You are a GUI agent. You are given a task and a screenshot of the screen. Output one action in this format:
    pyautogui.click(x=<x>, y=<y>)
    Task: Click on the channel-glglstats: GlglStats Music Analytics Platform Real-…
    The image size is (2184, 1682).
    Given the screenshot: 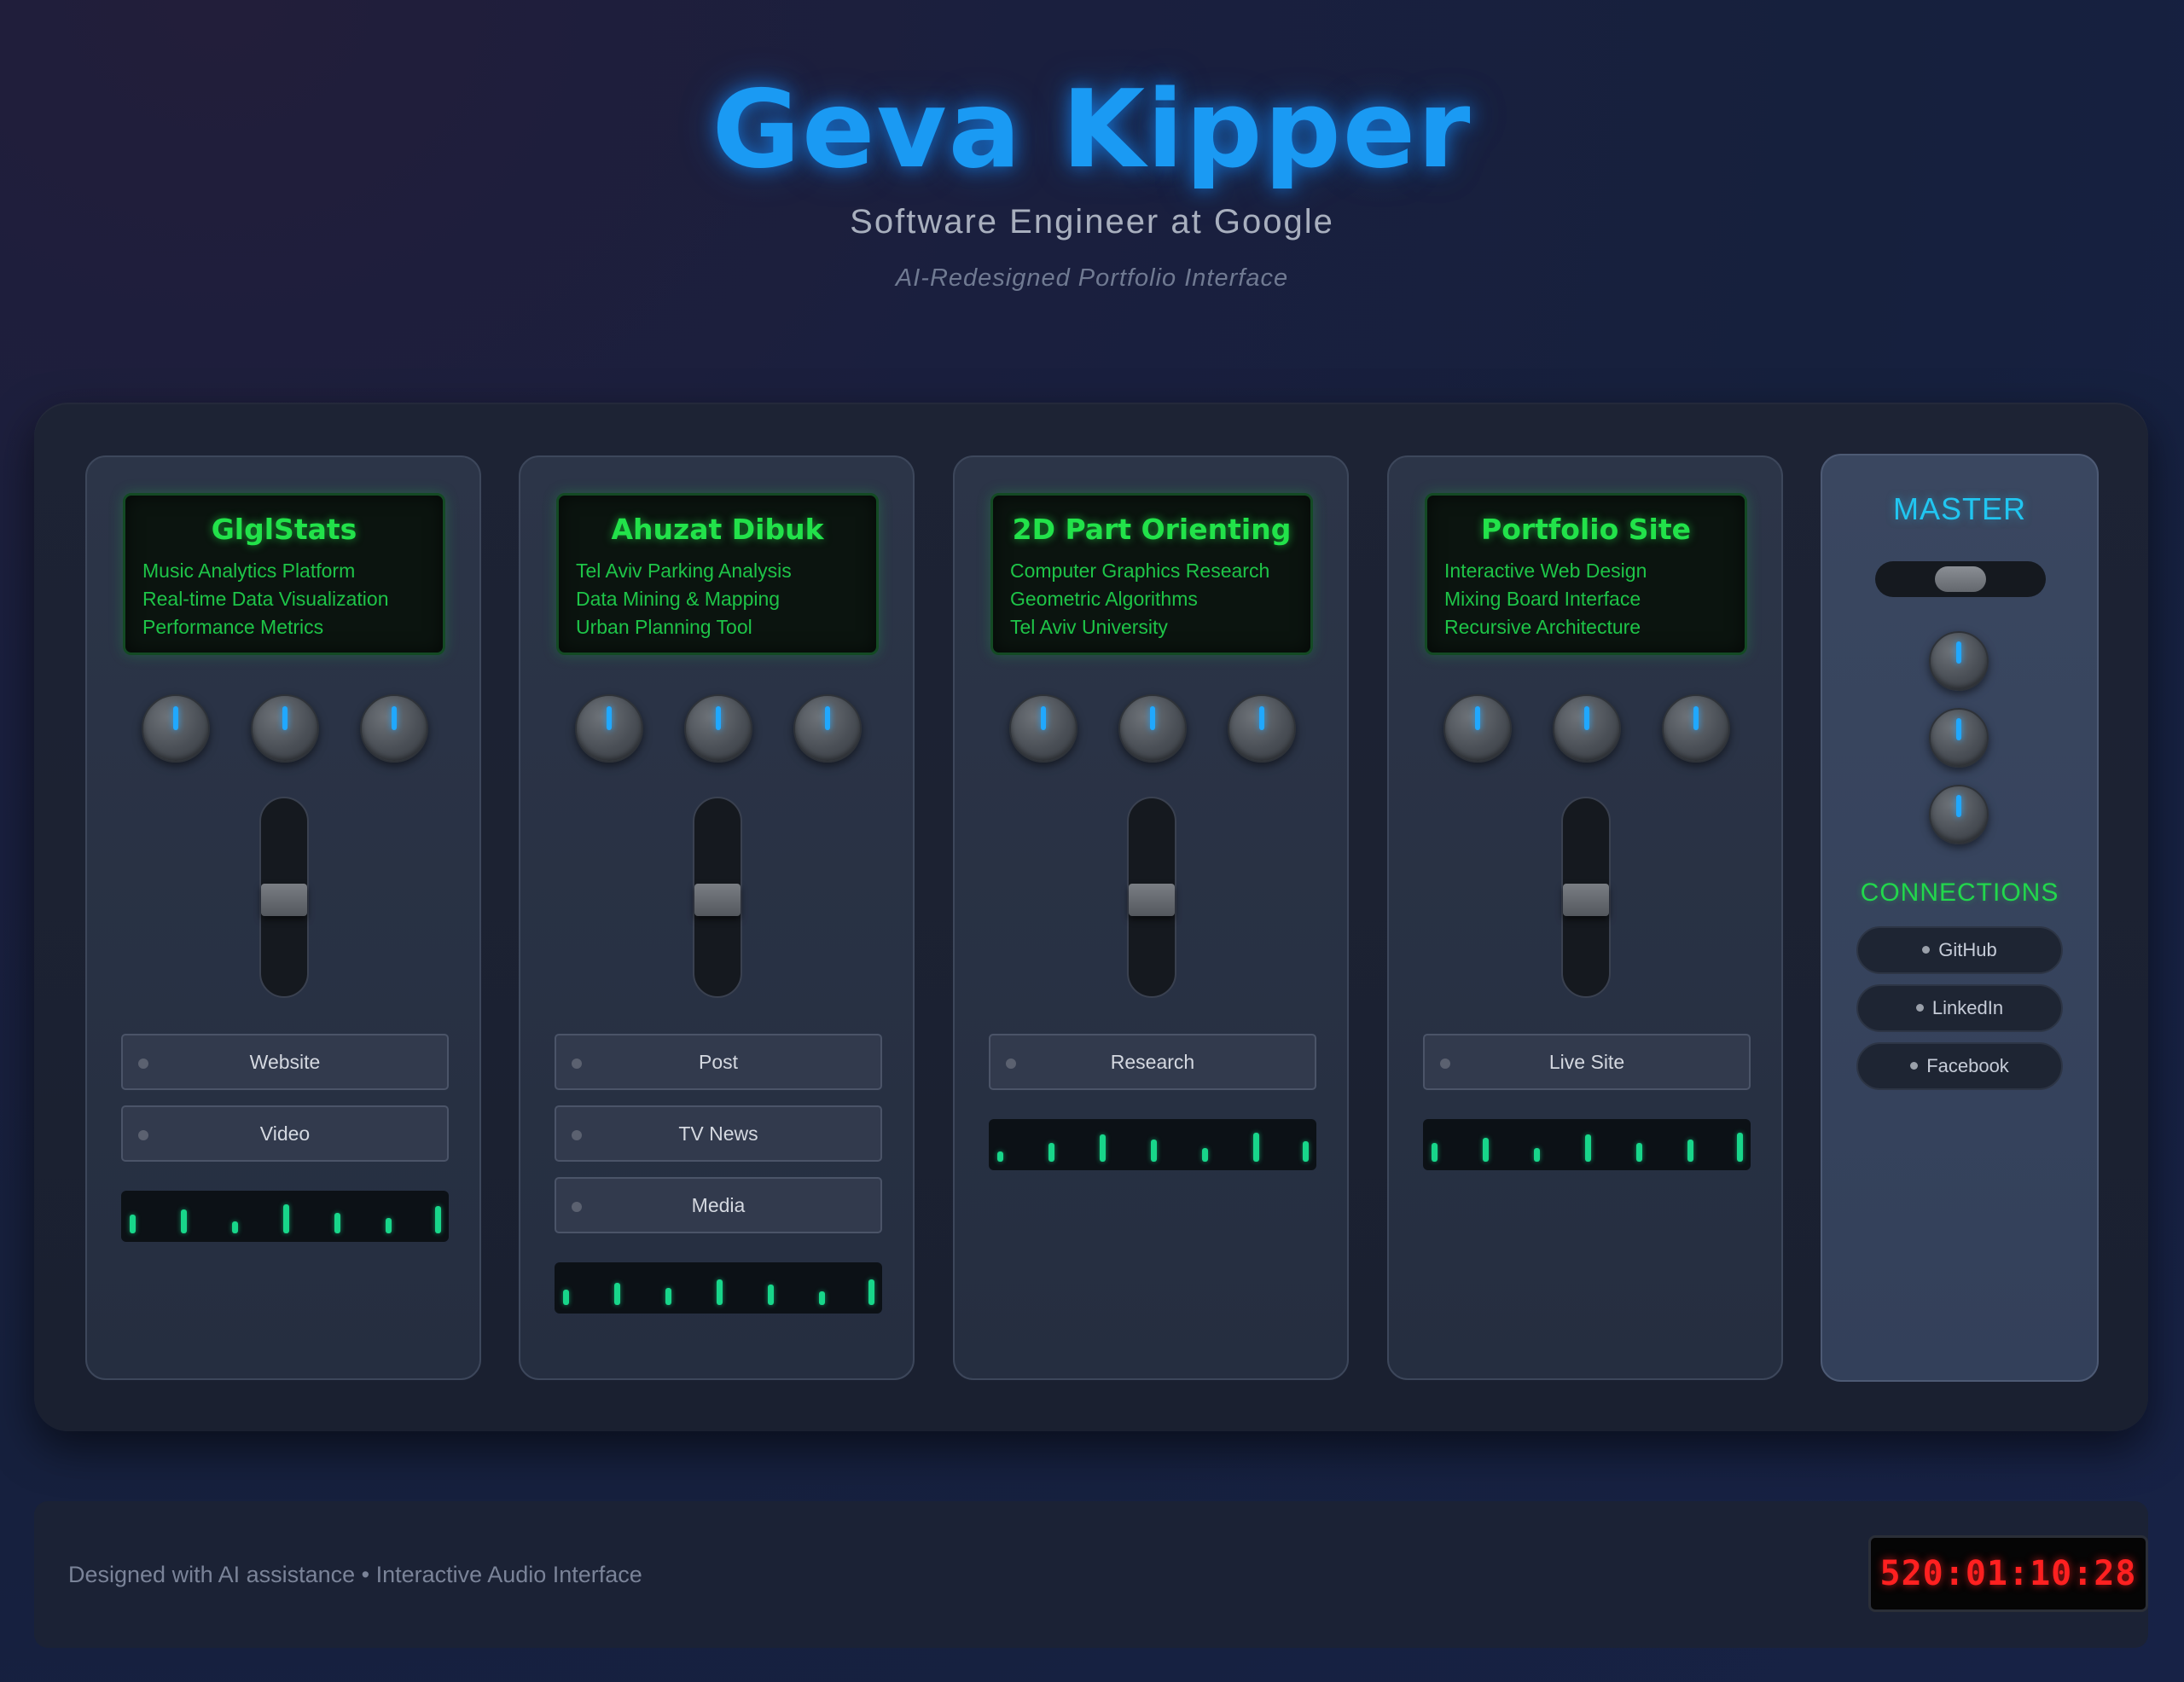 What is the action you would take?
    pyautogui.click(x=283, y=917)
    